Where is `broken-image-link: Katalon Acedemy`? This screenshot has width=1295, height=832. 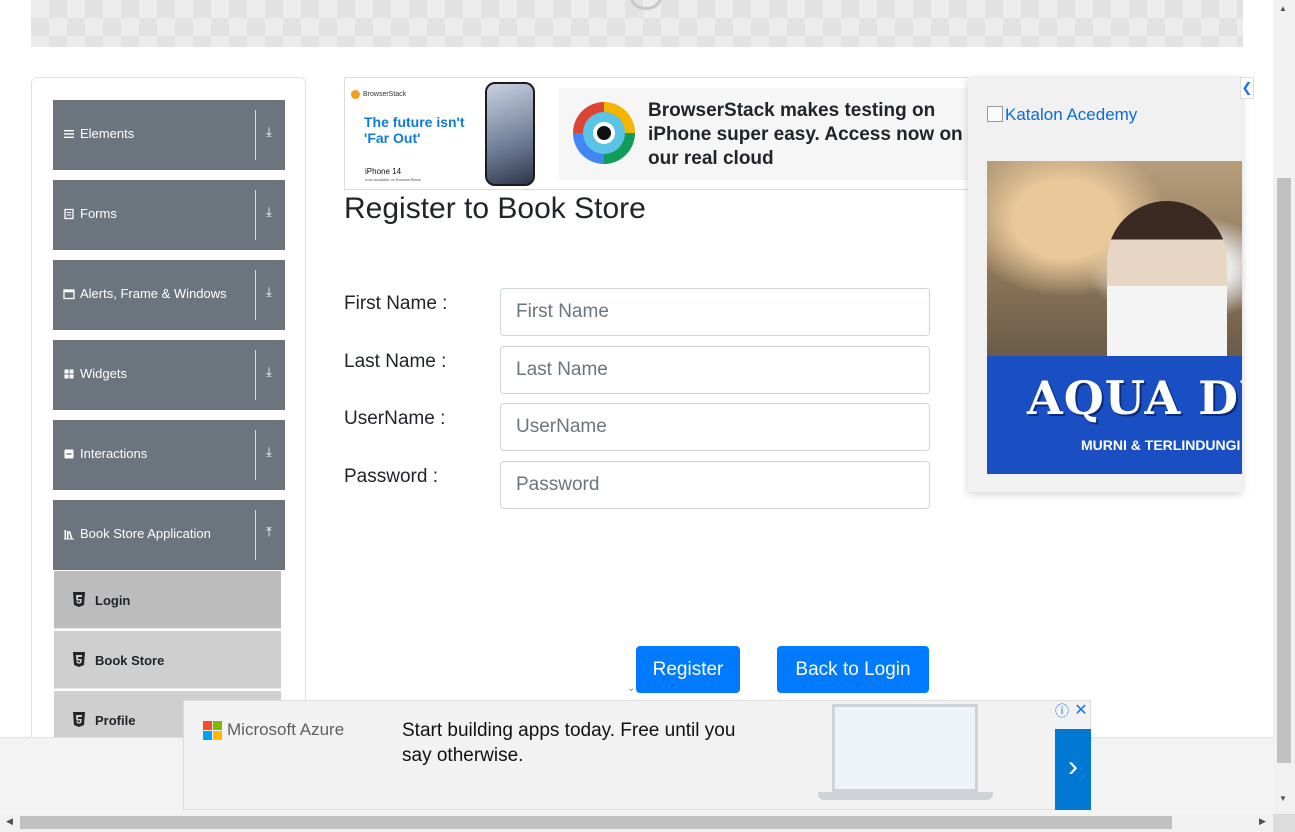 broken-image-link: Katalon Acedemy is located at coordinates (1062, 115).